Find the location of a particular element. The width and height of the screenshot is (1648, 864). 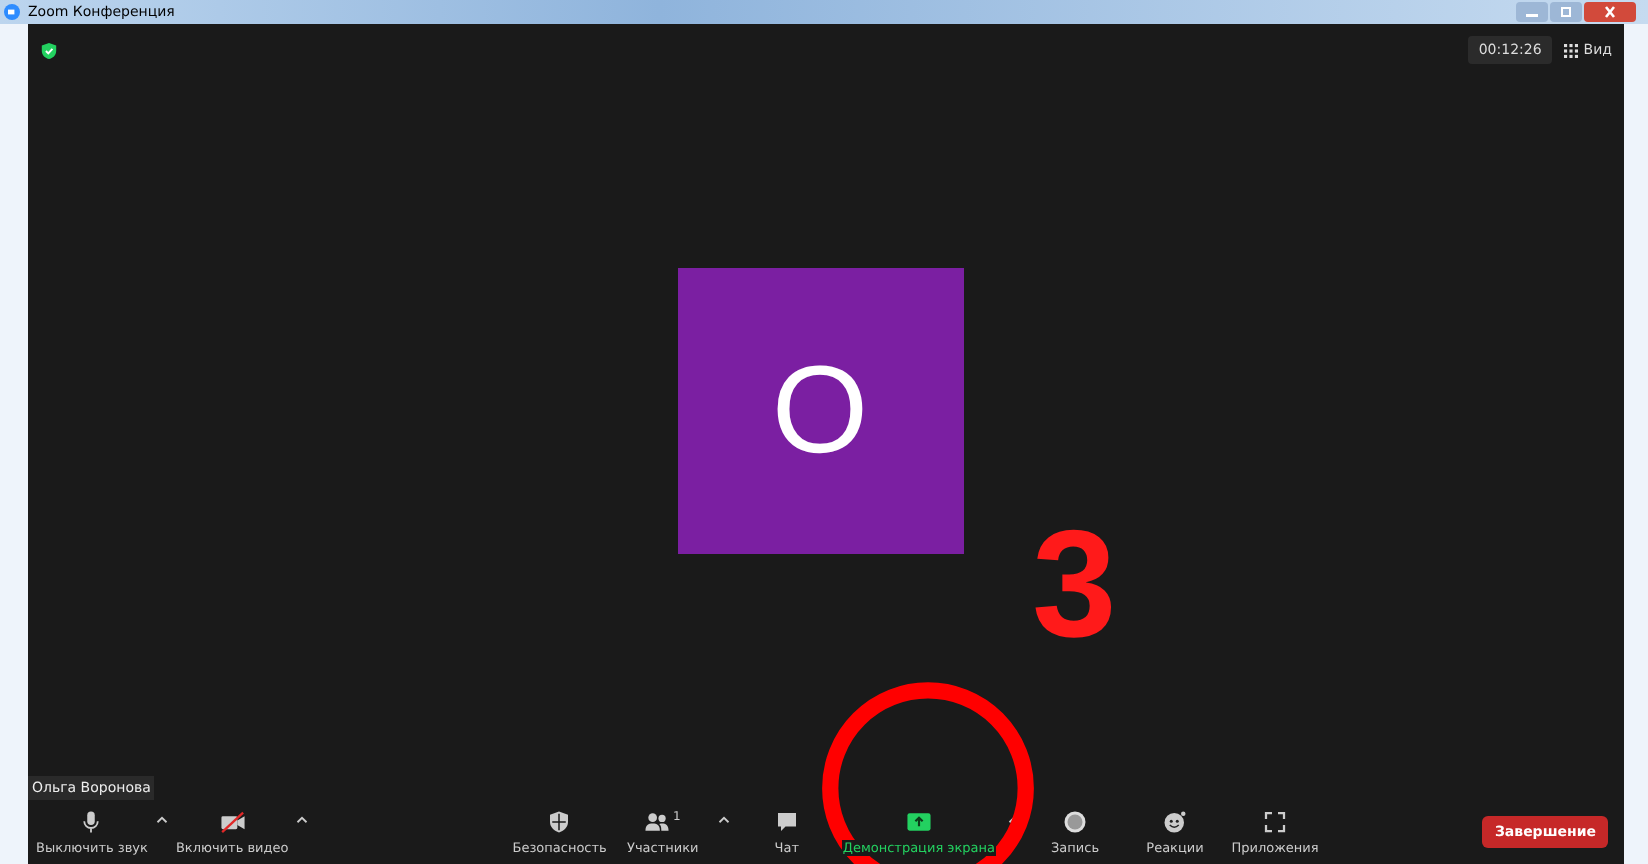

speech-bubble-icon is located at coordinates (786, 821).